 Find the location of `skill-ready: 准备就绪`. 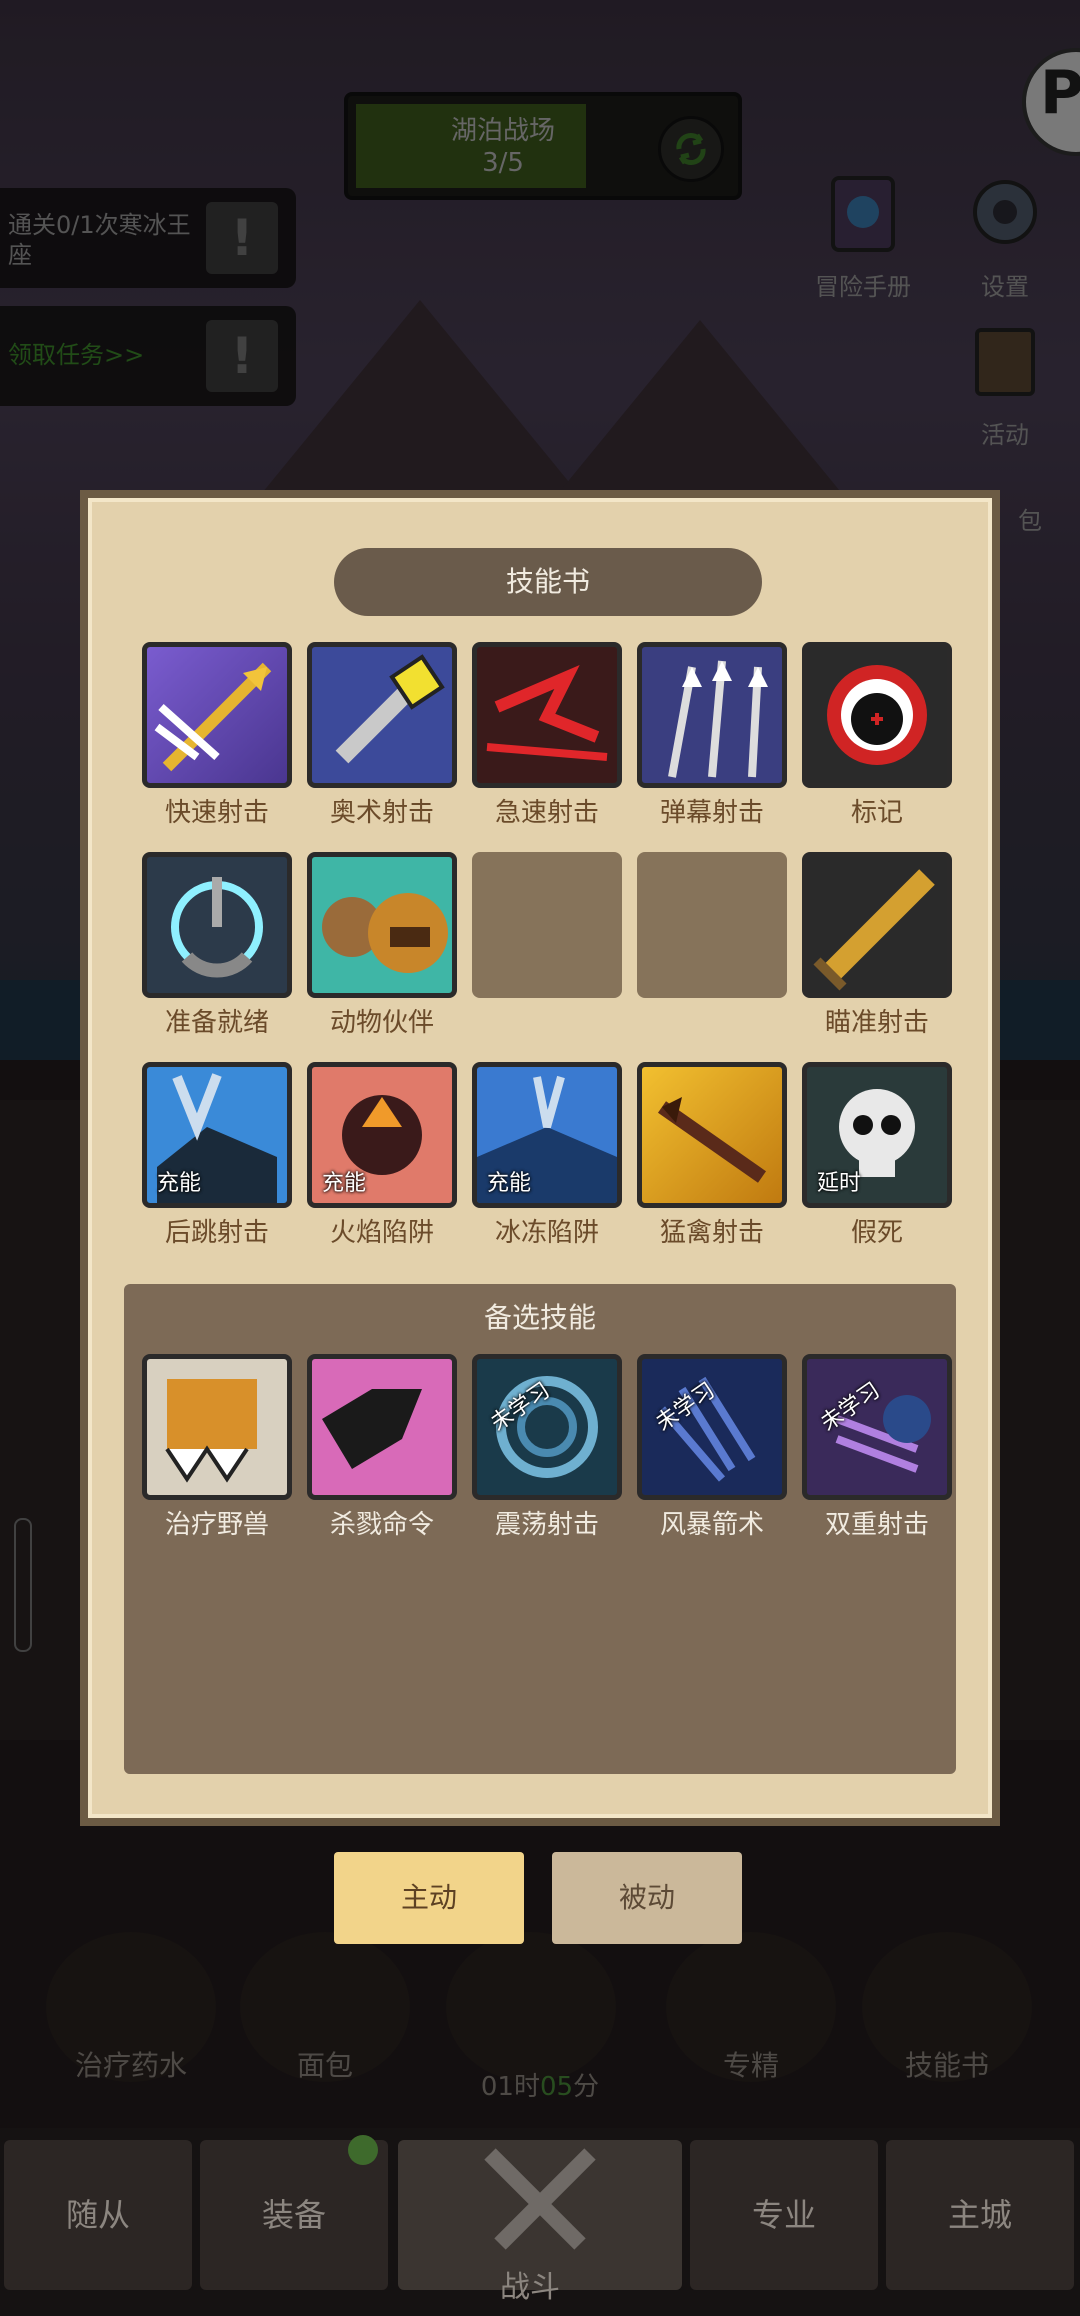

skill-ready: 准备就绪 is located at coordinates (217, 945).